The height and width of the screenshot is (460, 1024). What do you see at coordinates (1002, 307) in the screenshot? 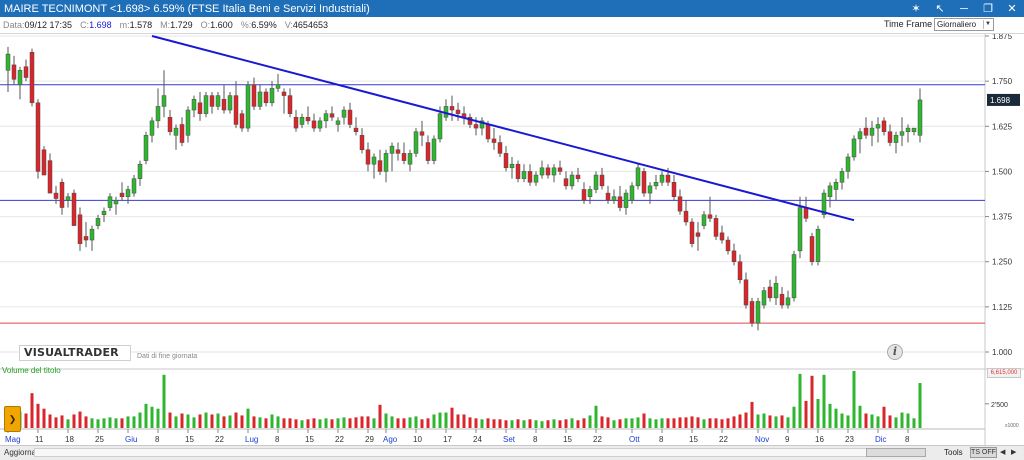
I see `price-tick-label: 1.125` at bounding box center [1002, 307].